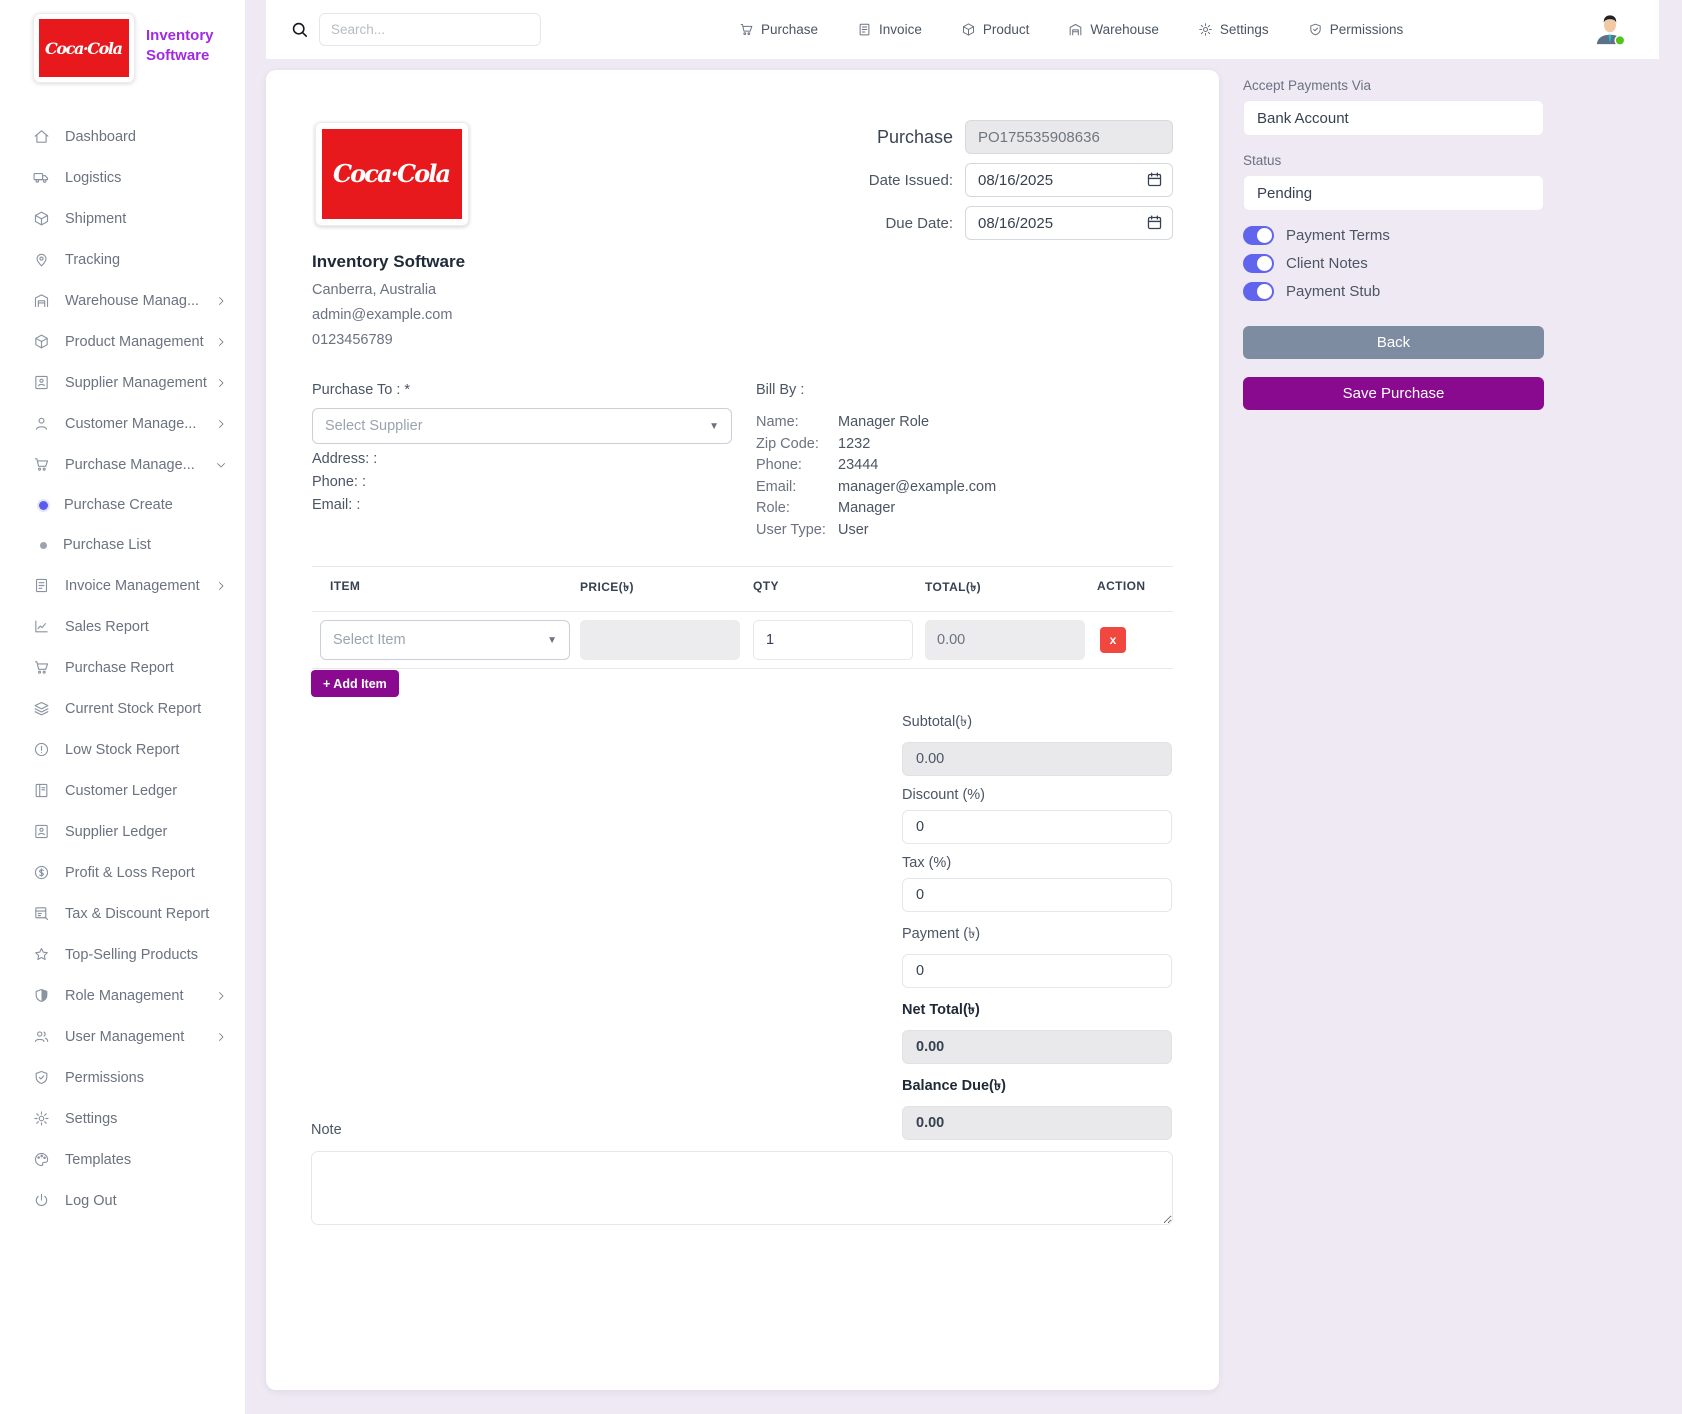  What do you see at coordinates (122, 913) in the screenshot?
I see `sidebar-item-tax-discount-report: Tax & Discount Report` at bounding box center [122, 913].